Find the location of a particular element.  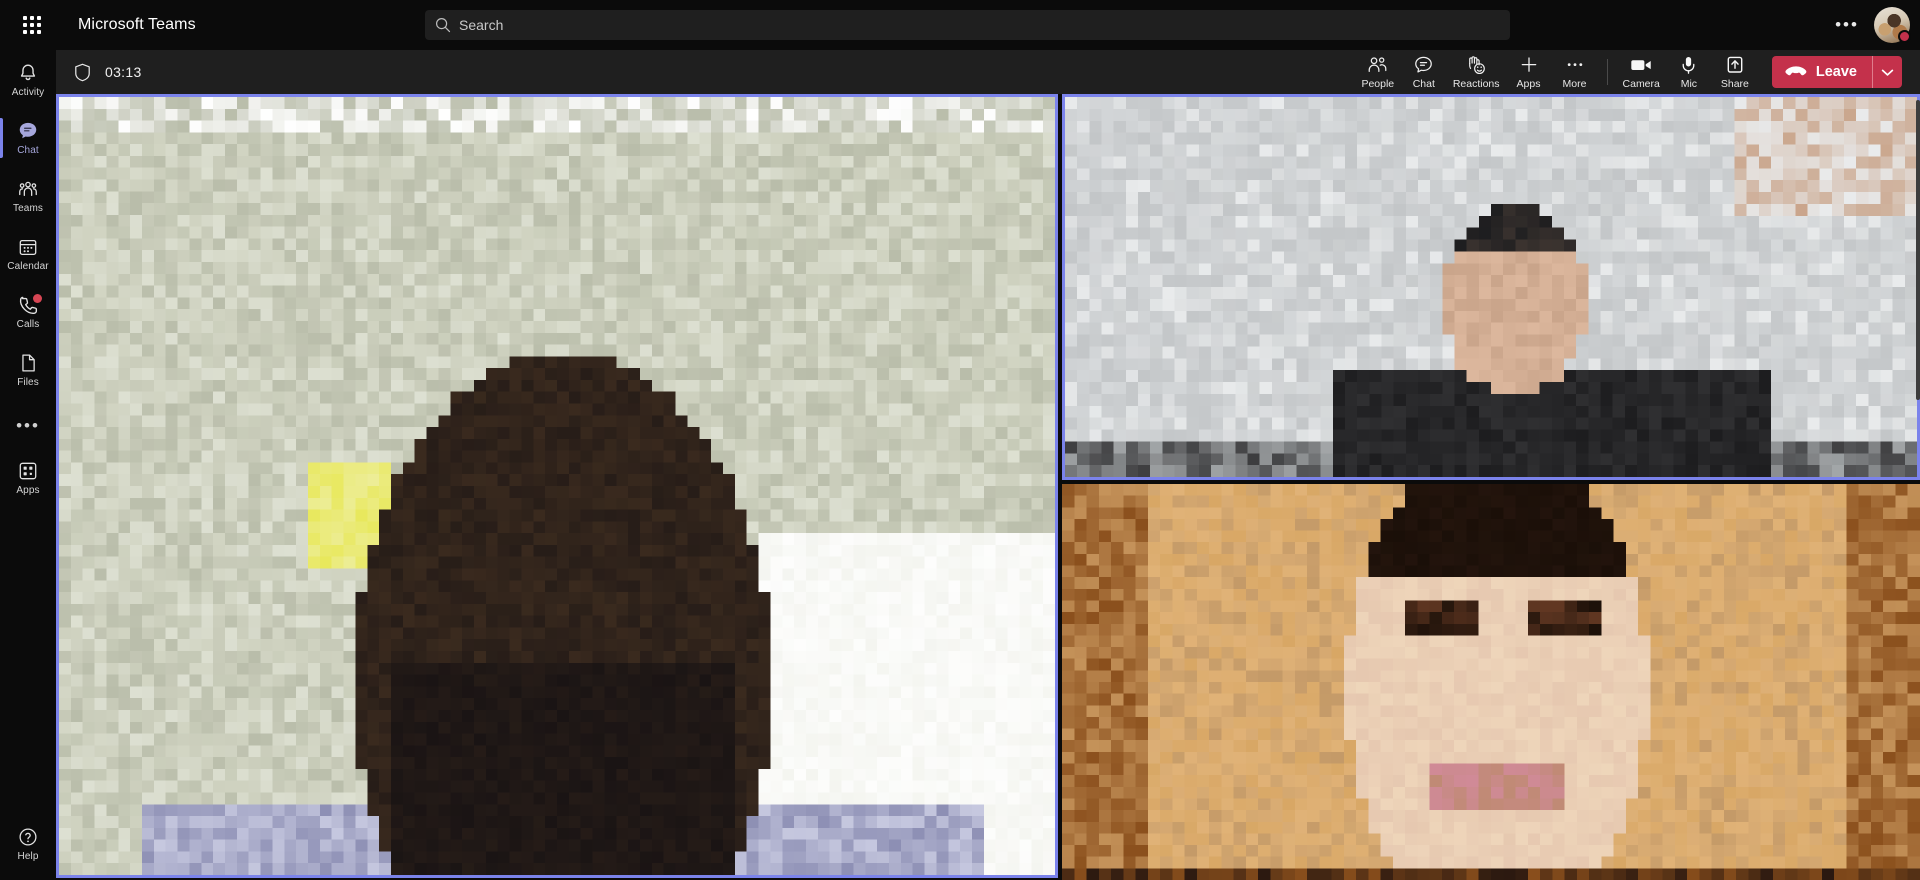

camera-icon is located at coordinates (1641, 65).